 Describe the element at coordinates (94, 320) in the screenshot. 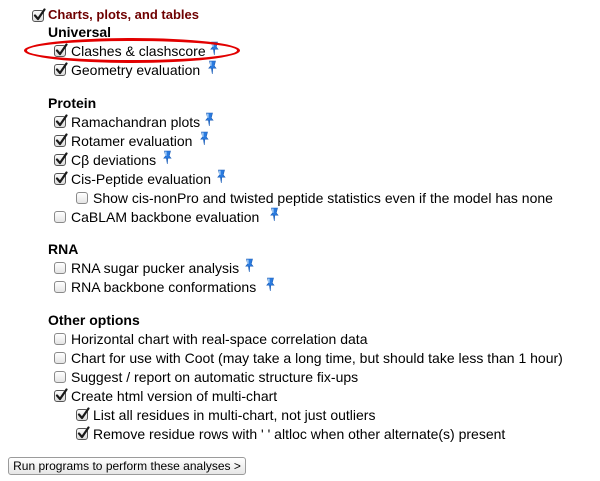

I see `group-heading-other-options: Other options` at that location.